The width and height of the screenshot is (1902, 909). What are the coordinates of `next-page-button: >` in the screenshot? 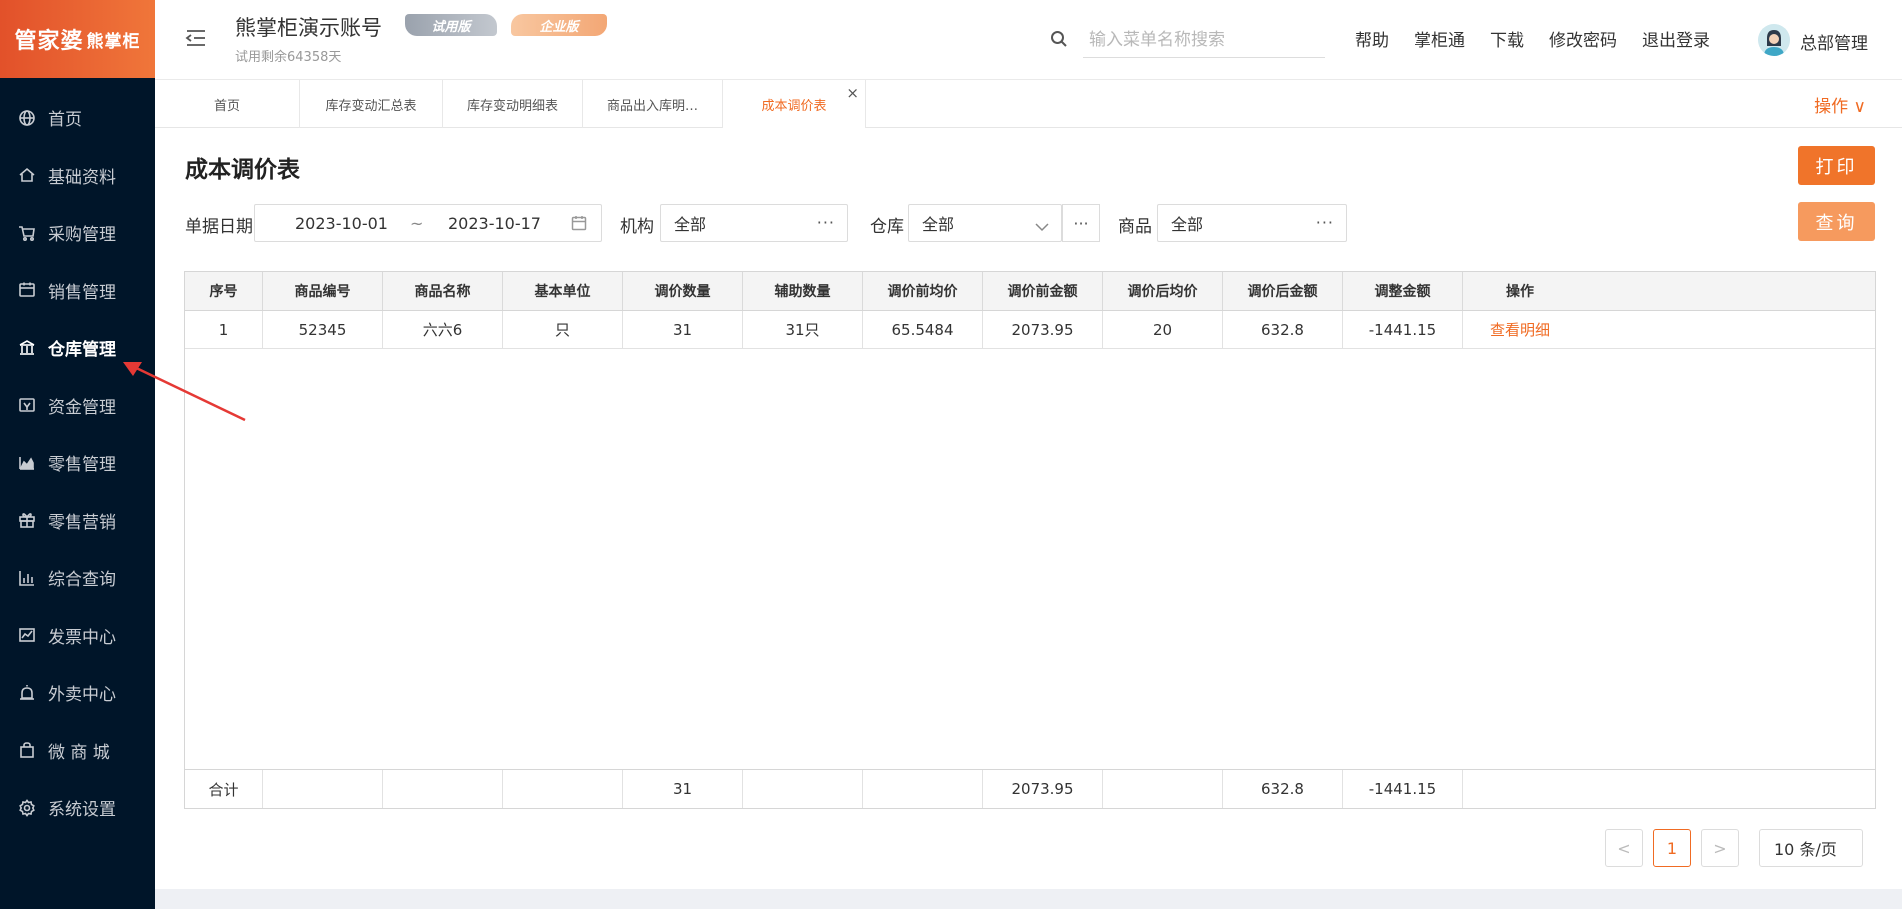 It's located at (1720, 848).